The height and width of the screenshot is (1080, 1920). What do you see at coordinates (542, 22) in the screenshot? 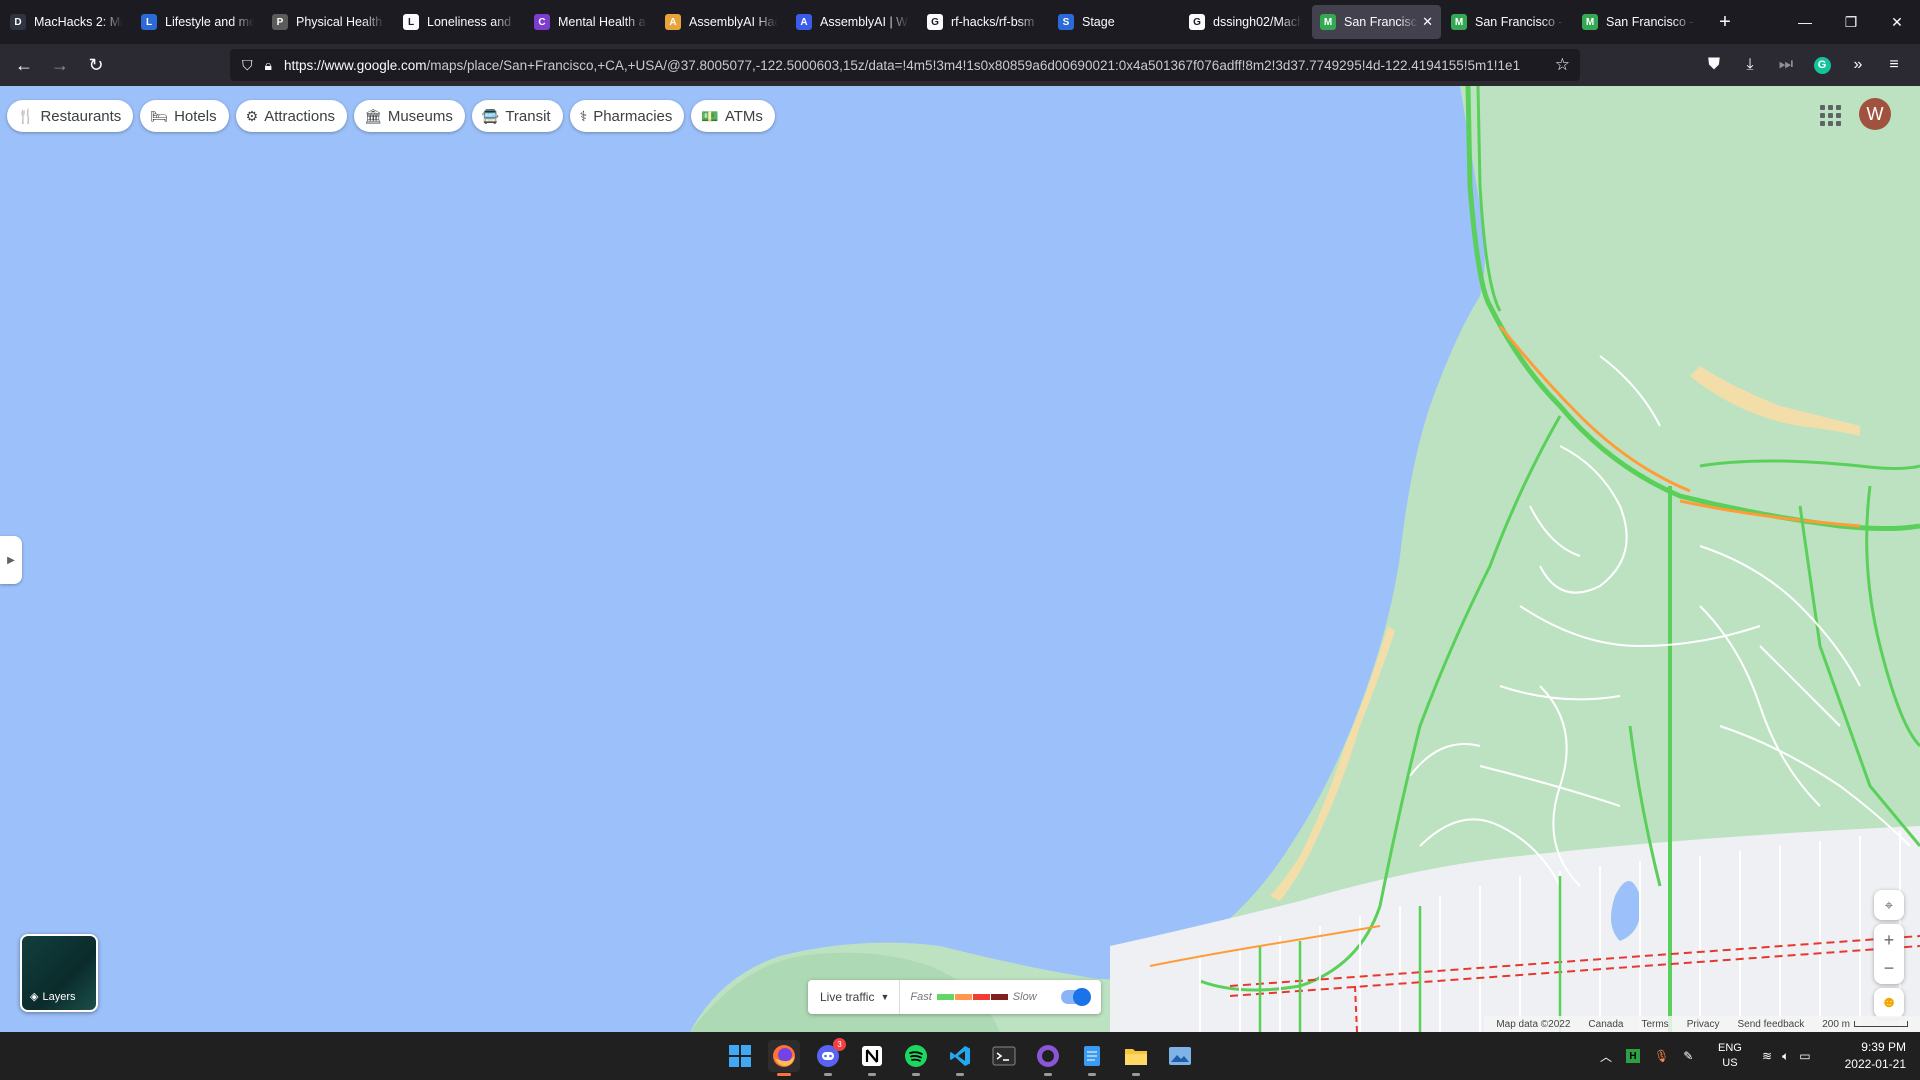
I see `tab-favicon-icon: C` at bounding box center [542, 22].